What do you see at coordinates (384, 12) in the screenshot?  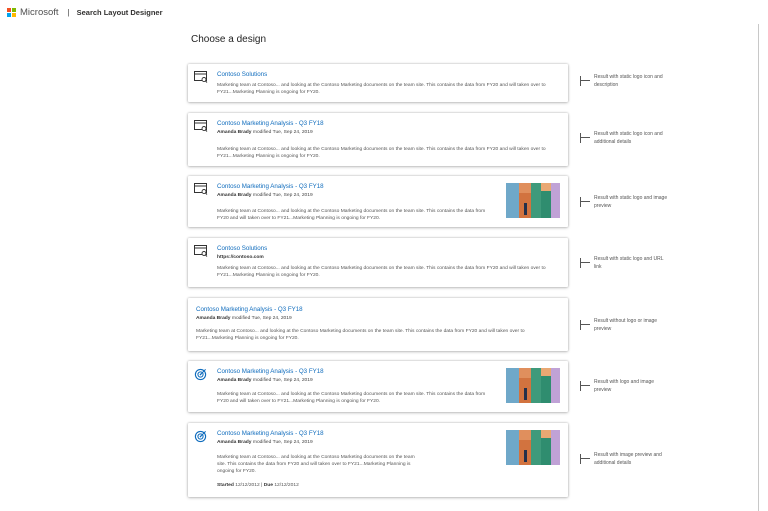 I see `top-bar: Microsoft | Search Layout Designer` at bounding box center [384, 12].